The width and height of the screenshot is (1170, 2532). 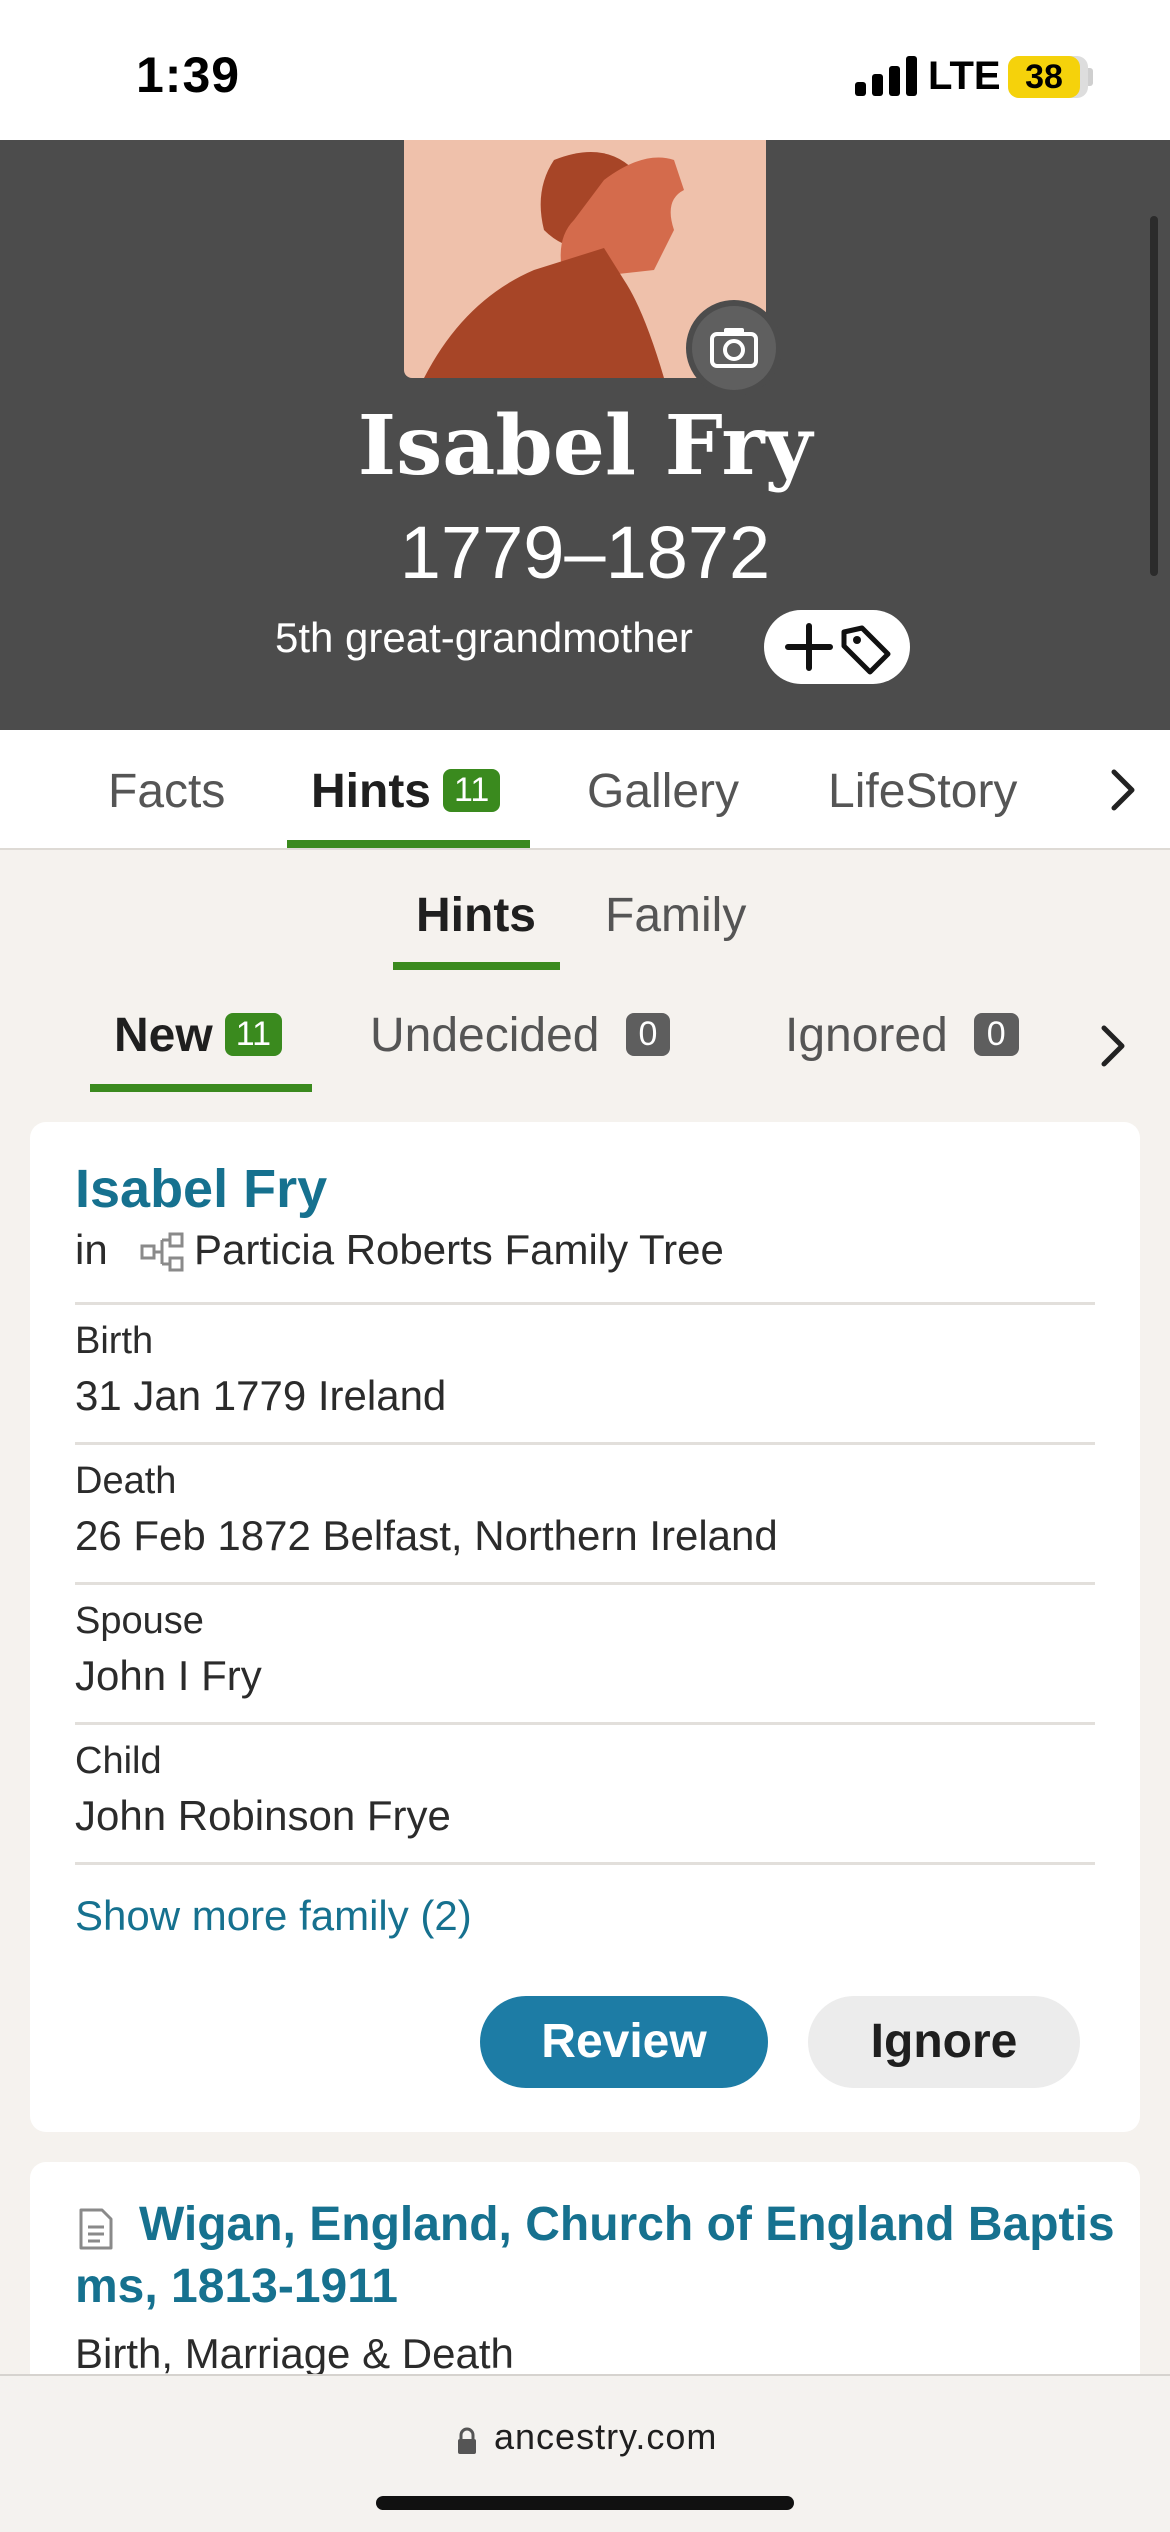 I want to click on add-tag-icon, so click(x=838, y=649).